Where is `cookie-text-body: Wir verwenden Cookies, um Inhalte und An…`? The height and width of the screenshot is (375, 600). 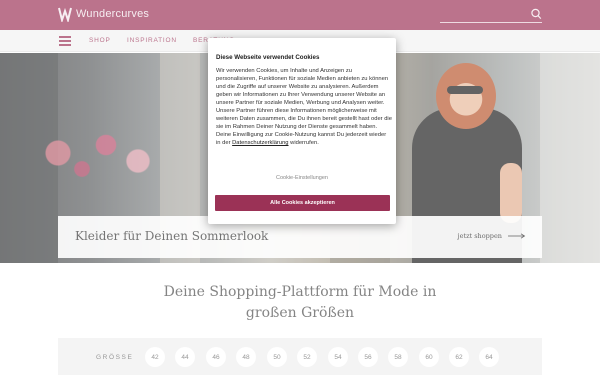
cookie-text-body: Wir verwenden Cookies, um Inhalte und An… is located at coordinates (304, 107).